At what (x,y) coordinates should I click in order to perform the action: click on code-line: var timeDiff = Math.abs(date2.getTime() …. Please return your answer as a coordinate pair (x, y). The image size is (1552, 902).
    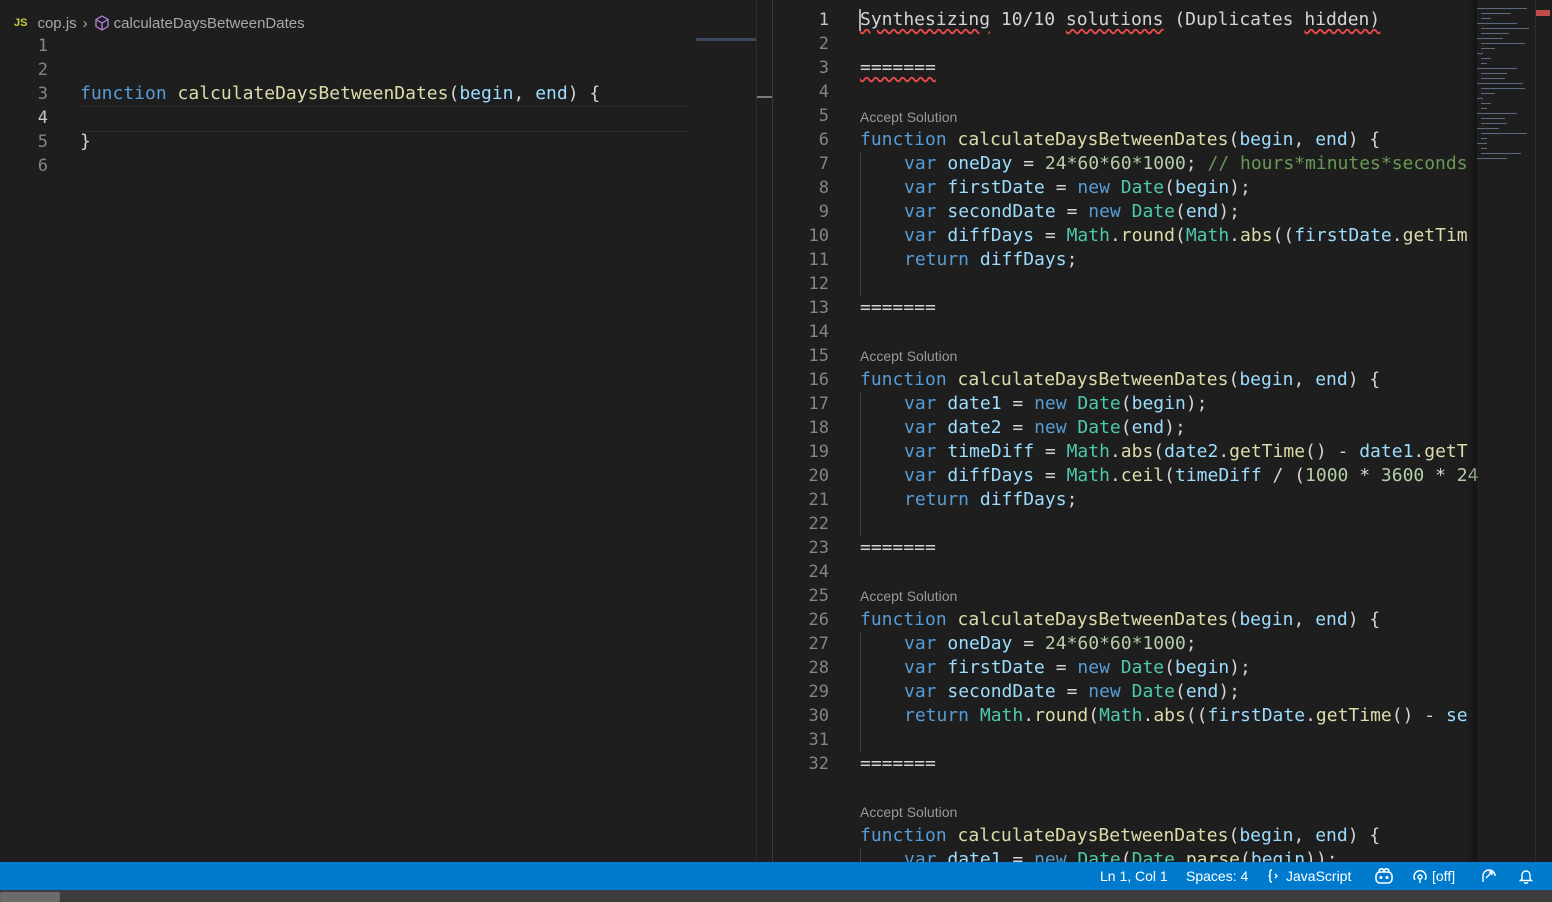
    Looking at the image, I should click on (1186, 452).